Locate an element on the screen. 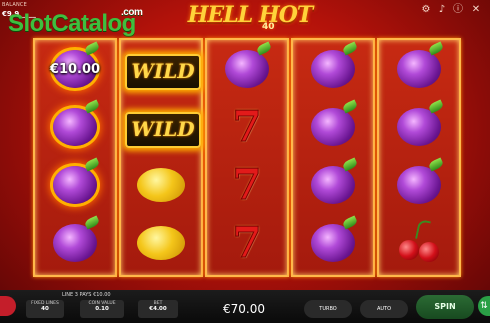 This screenshot has width=490, height=323. coin-value-panel: COIN VALUE 0.10 is located at coordinates (102, 309).